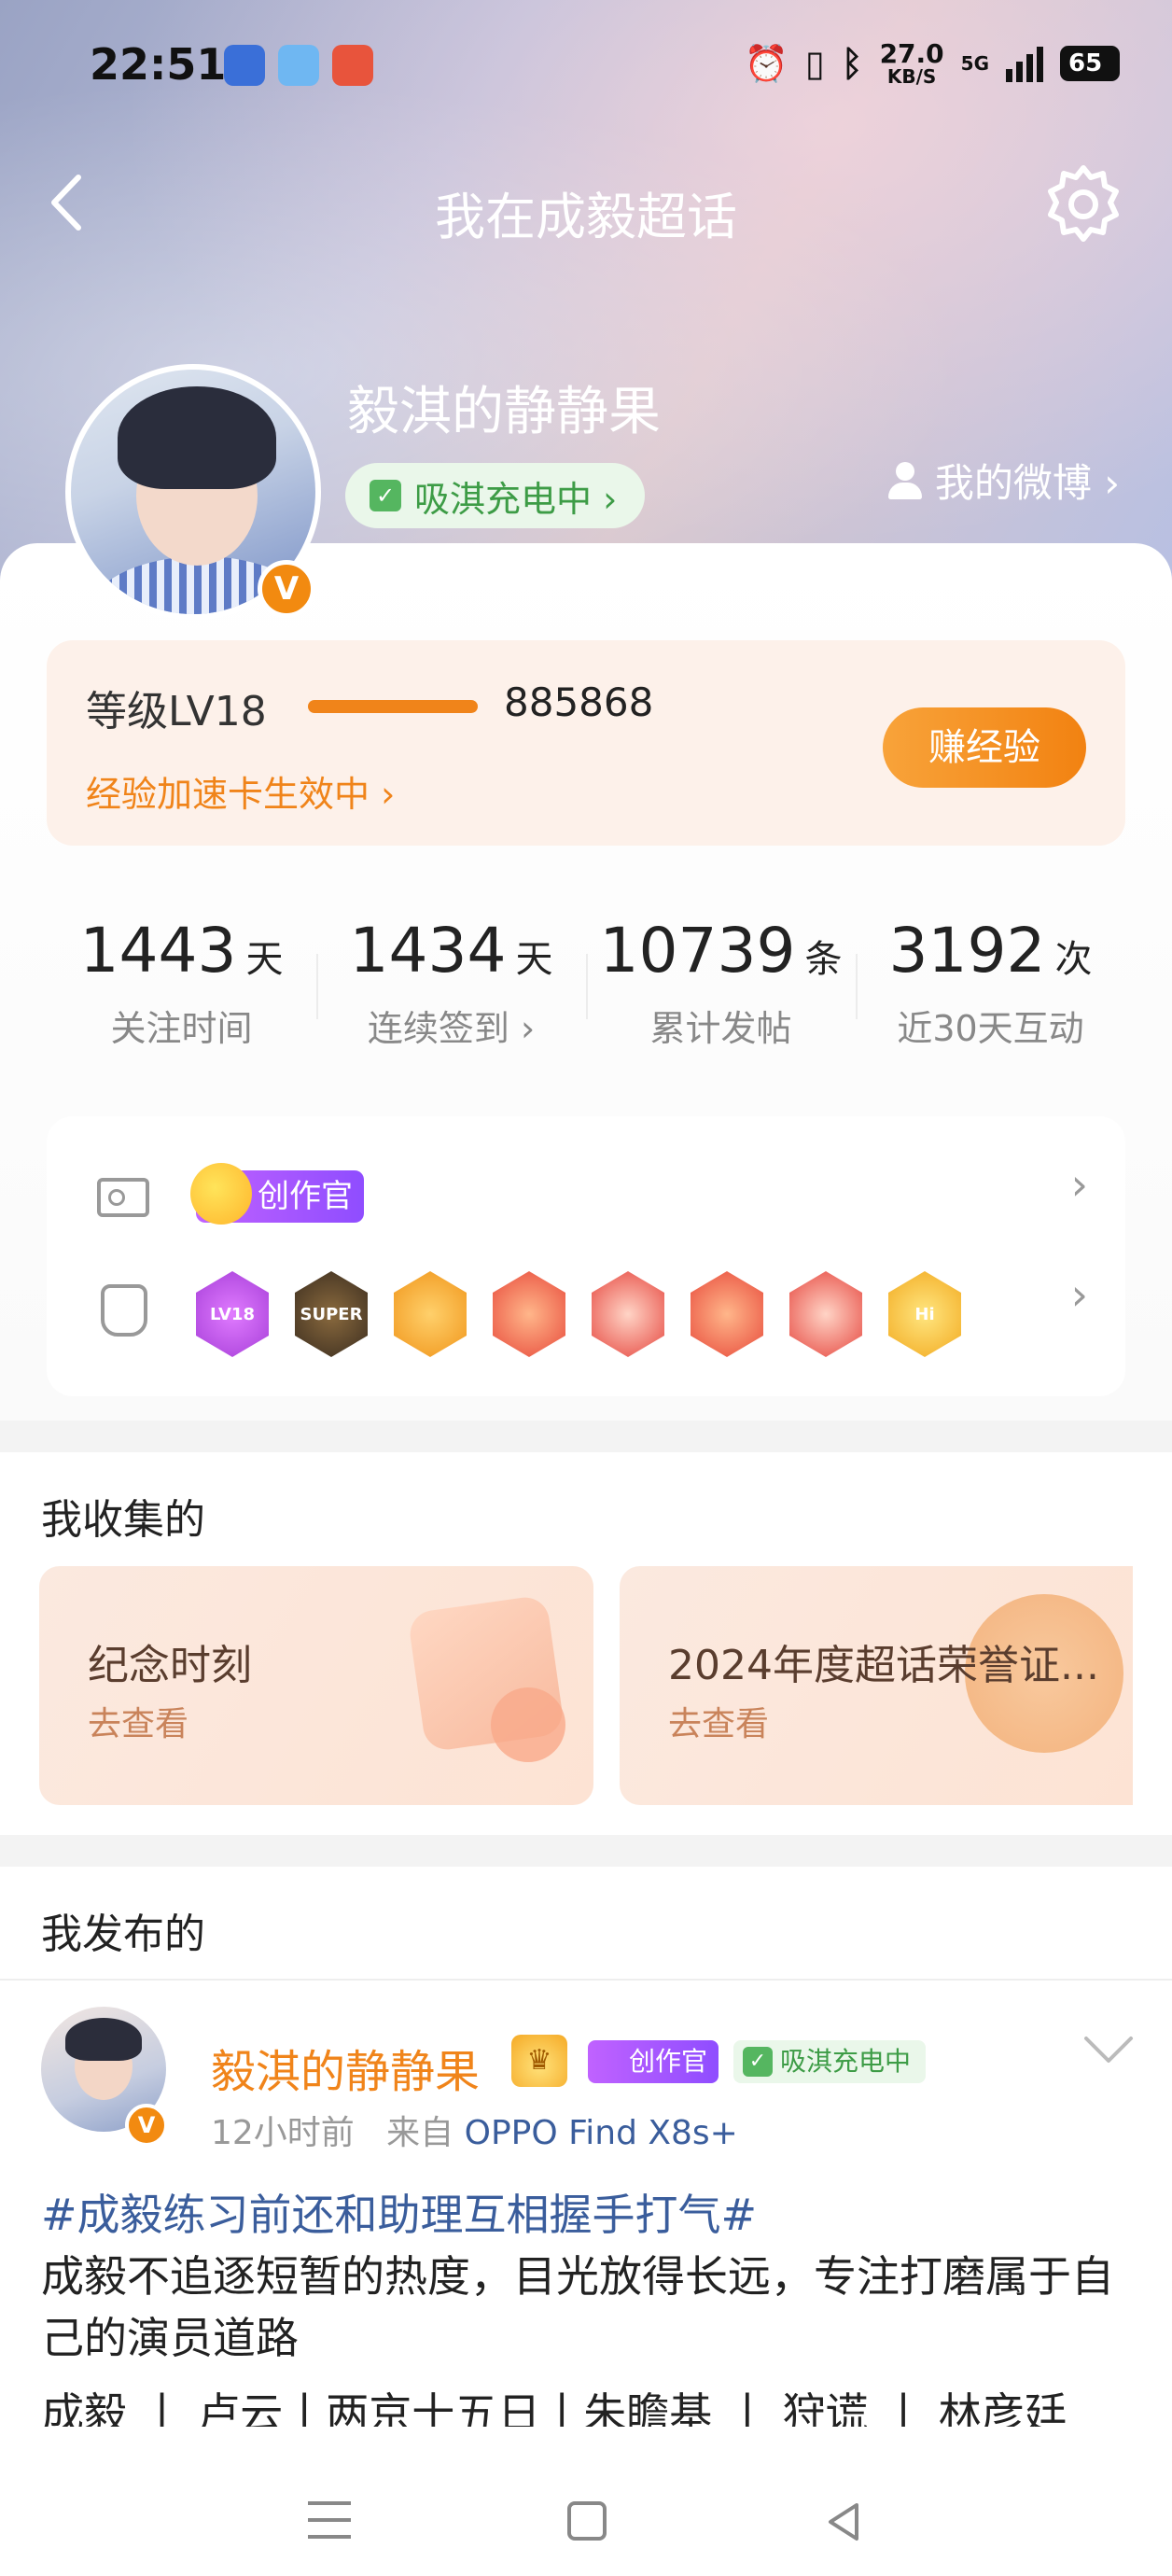 This screenshot has height=2576, width=1172. I want to click on notification-icons, so click(298, 65).